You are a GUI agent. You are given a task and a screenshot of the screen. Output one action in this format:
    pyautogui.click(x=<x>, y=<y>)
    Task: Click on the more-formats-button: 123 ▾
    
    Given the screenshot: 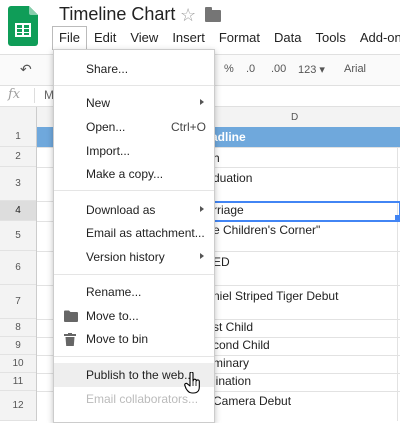 What is the action you would take?
    pyautogui.click(x=311, y=69)
    